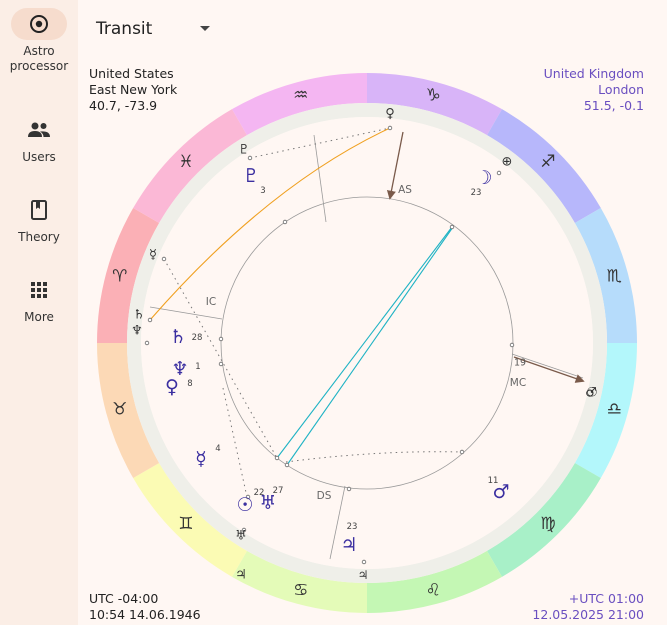 The width and height of the screenshot is (667, 625). I want to click on sign-glyph-sagittarius: ♐, so click(547, 162).